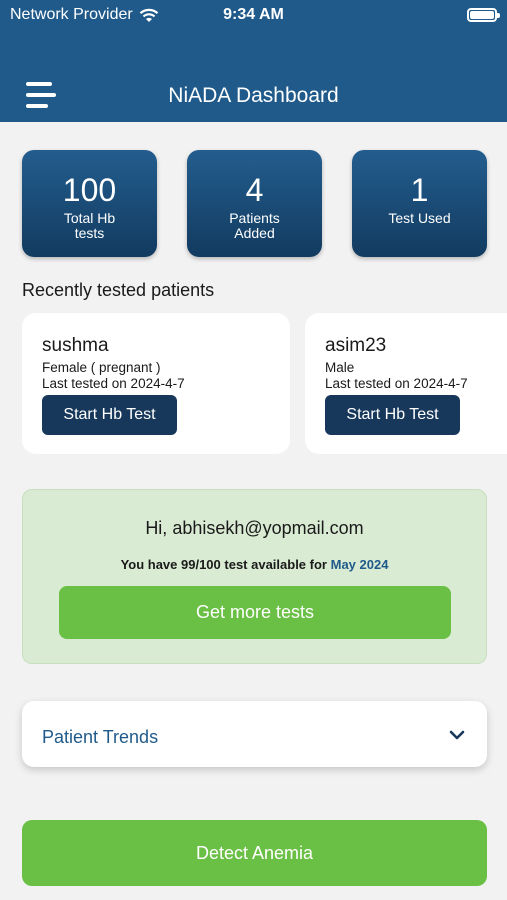 This screenshot has width=507, height=900. I want to click on chevron-down-icon, so click(457, 735).